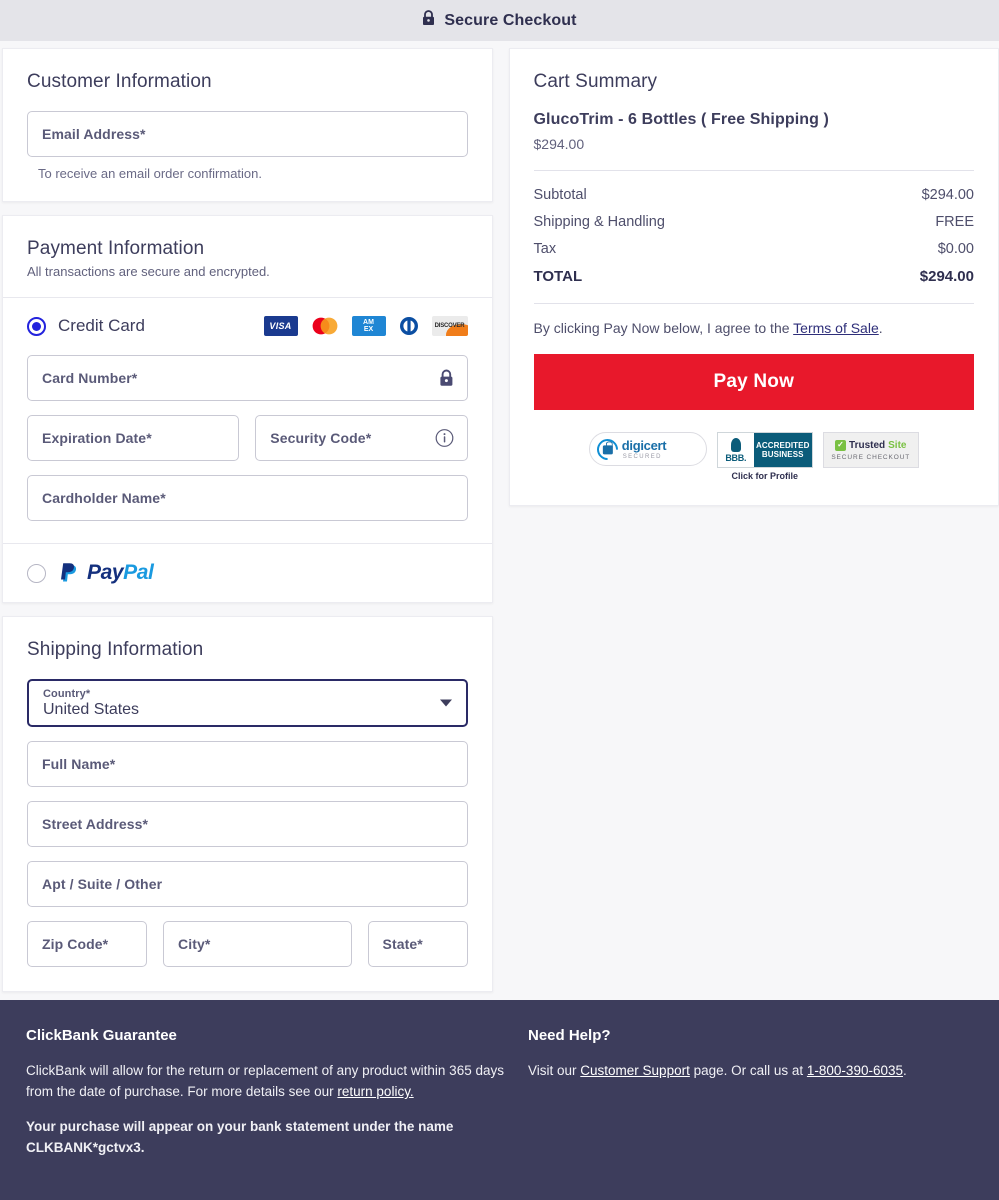 Image resolution: width=999 pixels, height=1200 pixels. What do you see at coordinates (445, 703) in the screenshot?
I see `chevron-down-icon` at bounding box center [445, 703].